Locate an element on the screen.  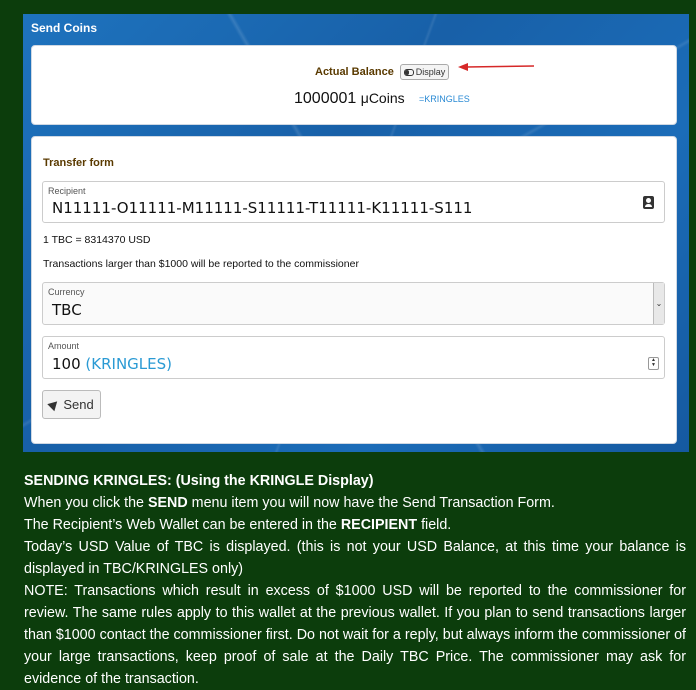
send-label: Send is located at coordinates (78, 404).